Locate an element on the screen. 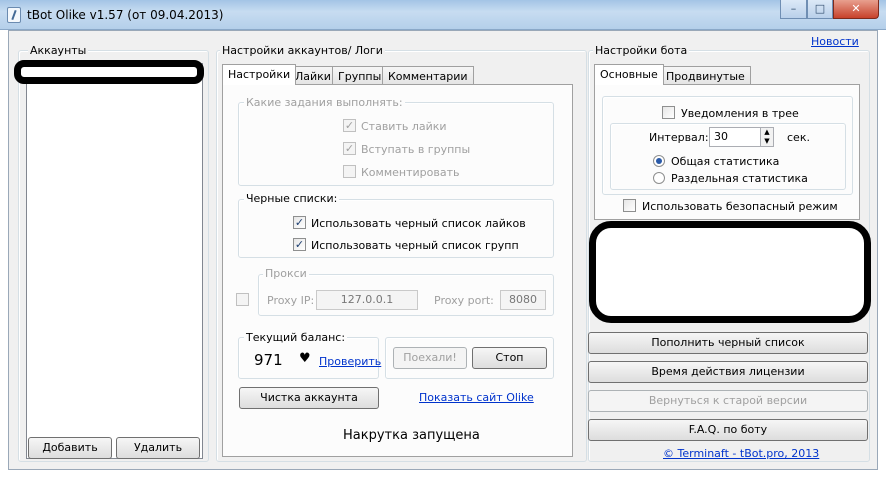  minimize-button: – is located at coordinates (793, 9).